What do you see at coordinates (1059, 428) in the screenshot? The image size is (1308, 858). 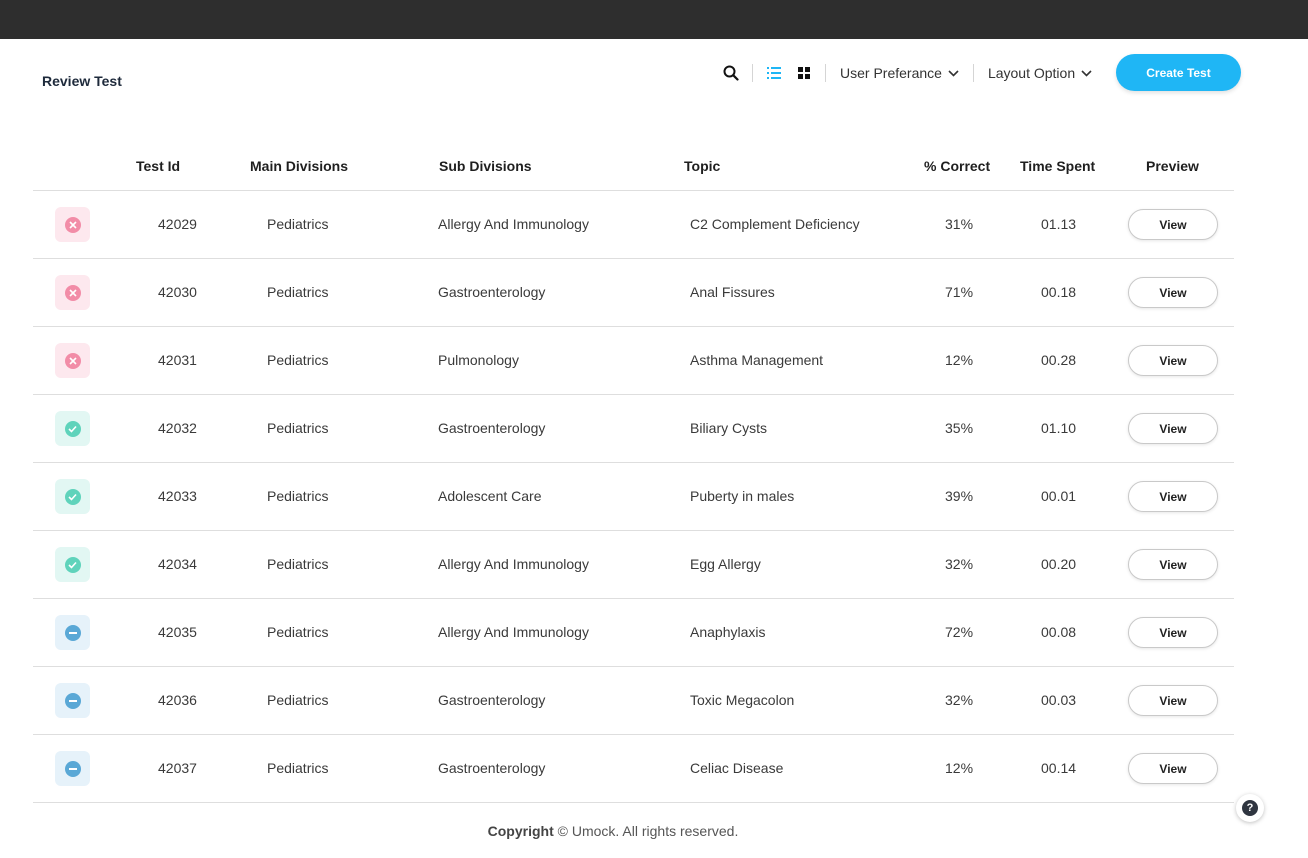 I see `time-spent-cell: 01.10` at bounding box center [1059, 428].